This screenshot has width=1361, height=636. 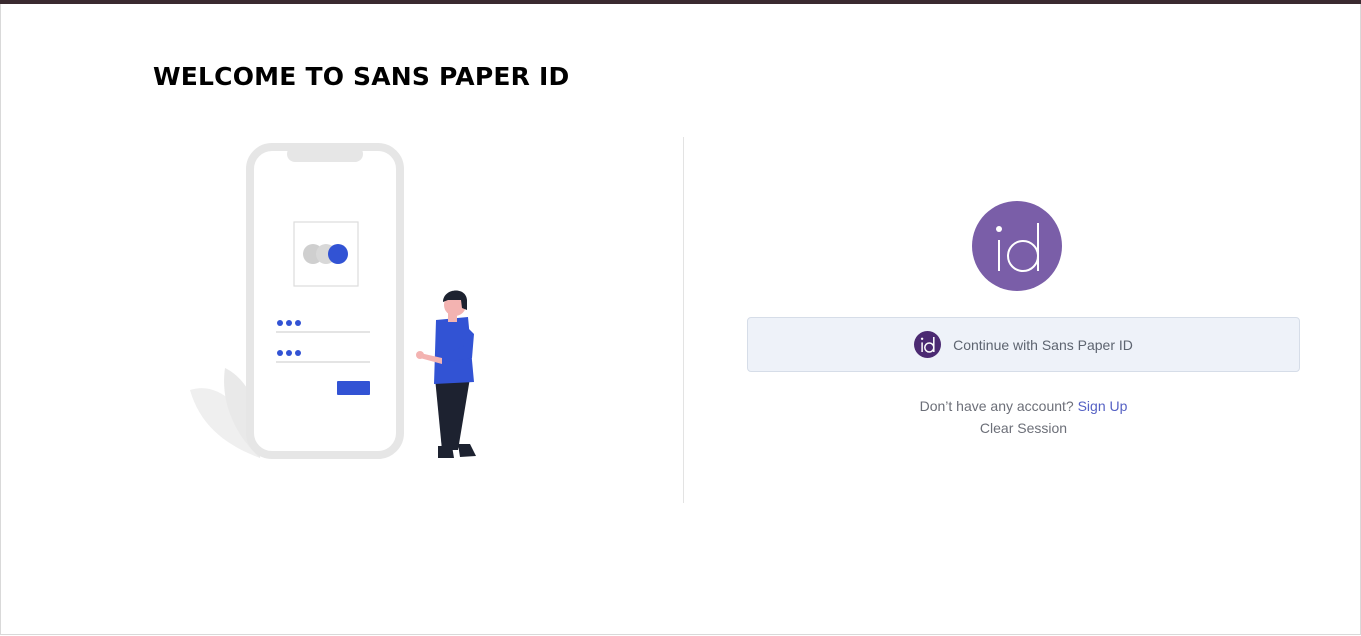 What do you see at coordinates (361, 76) in the screenshot?
I see `page-title: WELCOME TO SANS PAPER ID` at bounding box center [361, 76].